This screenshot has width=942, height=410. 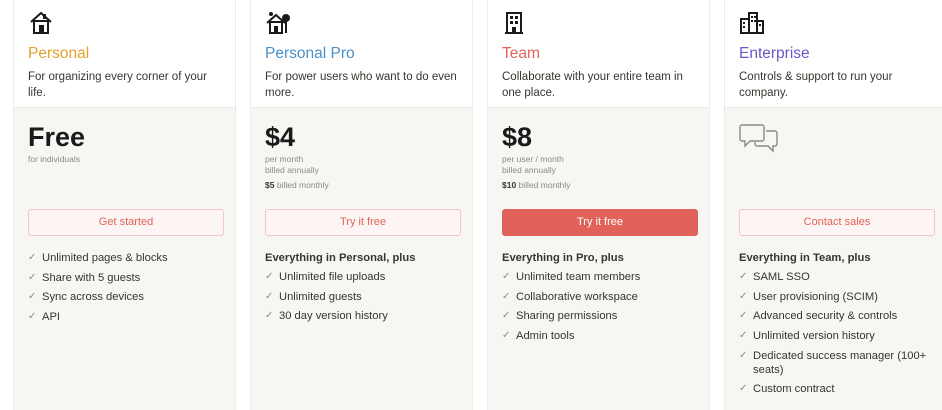 I want to click on features-heading: Everything in Personal, plus, so click(x=340, y=258).